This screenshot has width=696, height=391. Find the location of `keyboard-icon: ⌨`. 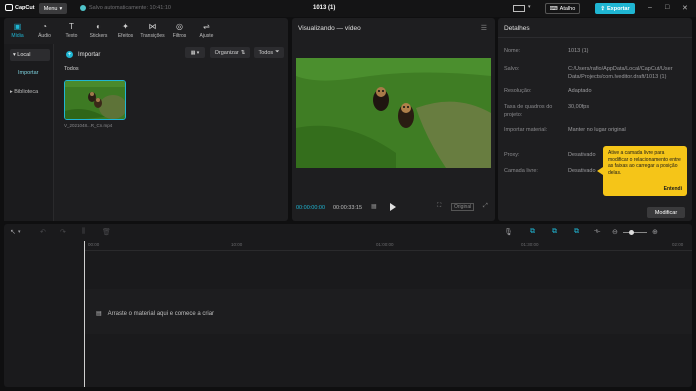

keyboard-icon: ⌨ is located at coordinates (553, 8).